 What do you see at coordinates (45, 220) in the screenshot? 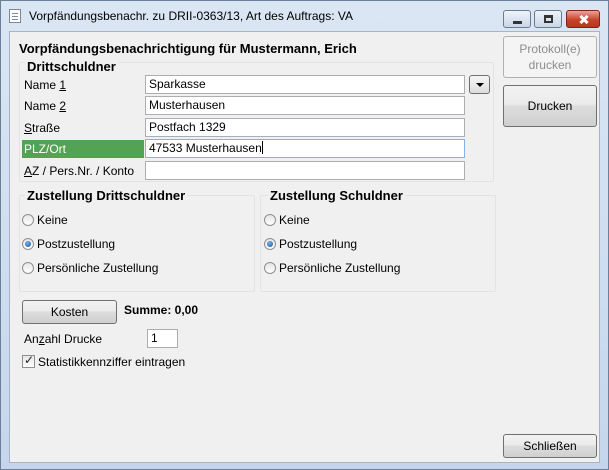
I see `dritt-radio-keine: Keine` at bounding box center [45, 220].